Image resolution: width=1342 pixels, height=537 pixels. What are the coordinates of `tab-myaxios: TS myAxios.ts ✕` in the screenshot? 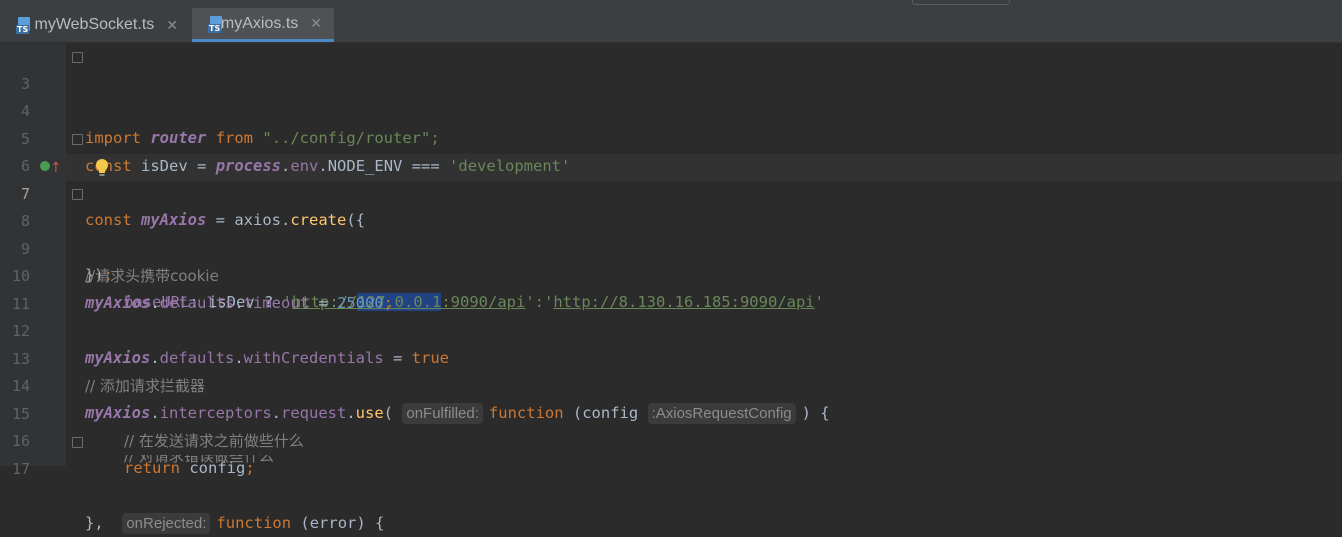 It's located at (263, 25).